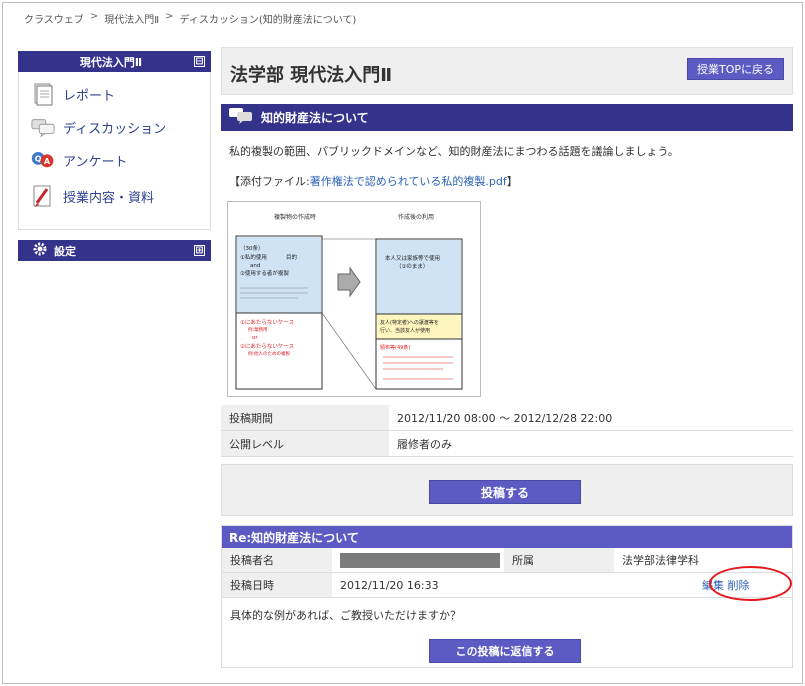 This screenshot has height=686, width=805. I want to click on post-area: 投稿する, so click(507, 490).